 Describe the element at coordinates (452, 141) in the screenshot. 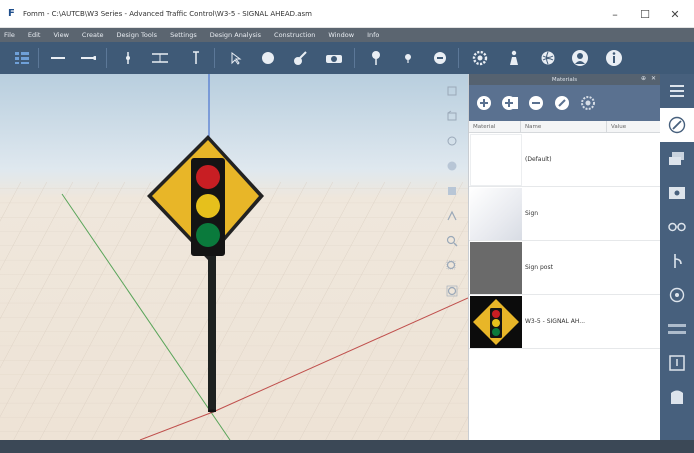

I see `view-side-icon` at that location.